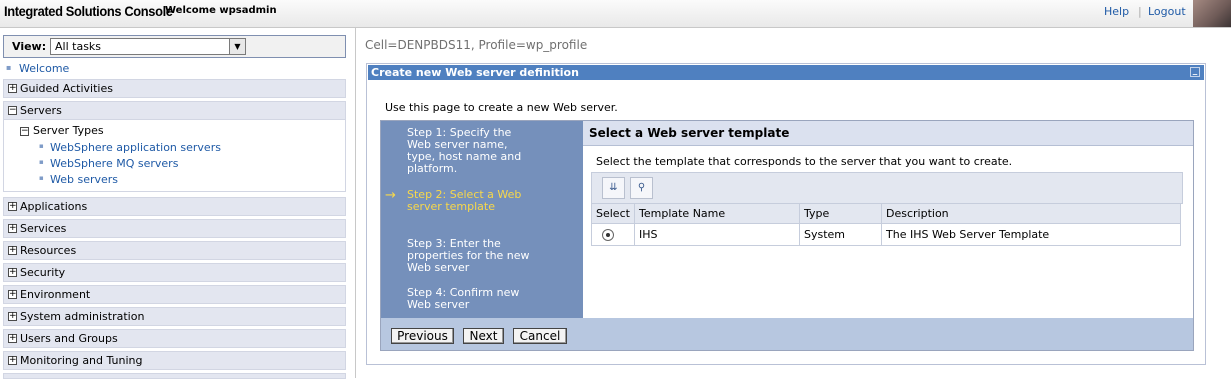 This screenshot has width=1231, height=379. Describe the element at coordinates (464, 200) in the screenshot. I see `wizard-step-2: Step 2: Select a Web server template` at that location.